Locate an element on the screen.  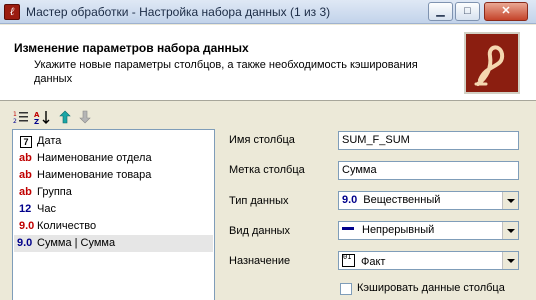
data-type-label: Тип данных is located at coordinates (259, 201).